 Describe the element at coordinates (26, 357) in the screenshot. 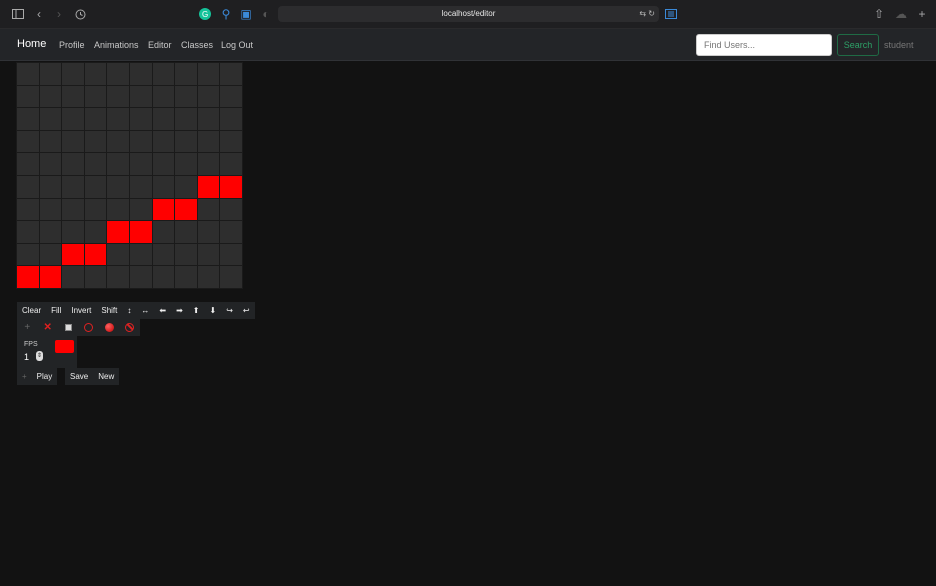

I see `fps-value: 1` at that location.